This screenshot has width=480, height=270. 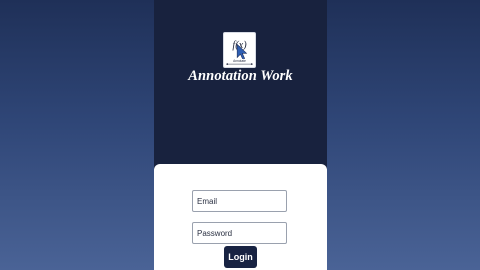 What do you see at coordinates (239, 201) in the screenshot?
I see `email-field` at bounding box center [239, 201].